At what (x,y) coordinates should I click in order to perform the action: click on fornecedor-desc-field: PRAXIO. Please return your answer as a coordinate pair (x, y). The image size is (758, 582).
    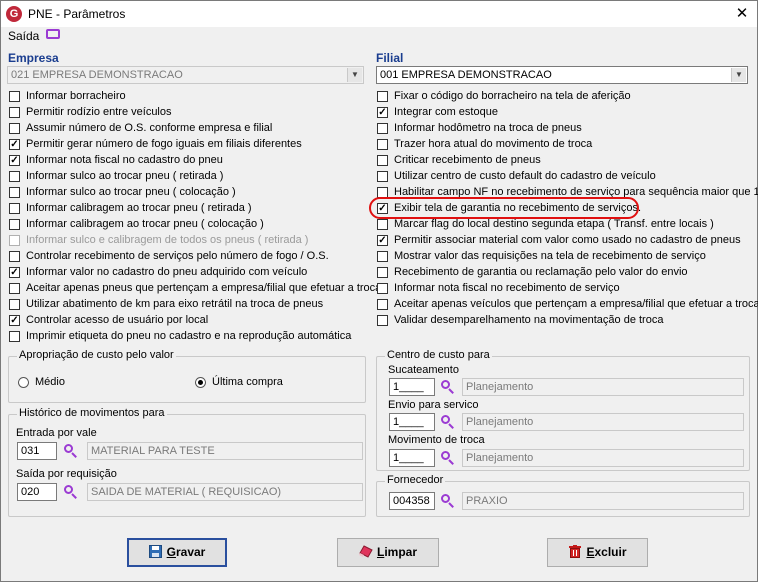
    Looking at the image, I should click on (603, 501).